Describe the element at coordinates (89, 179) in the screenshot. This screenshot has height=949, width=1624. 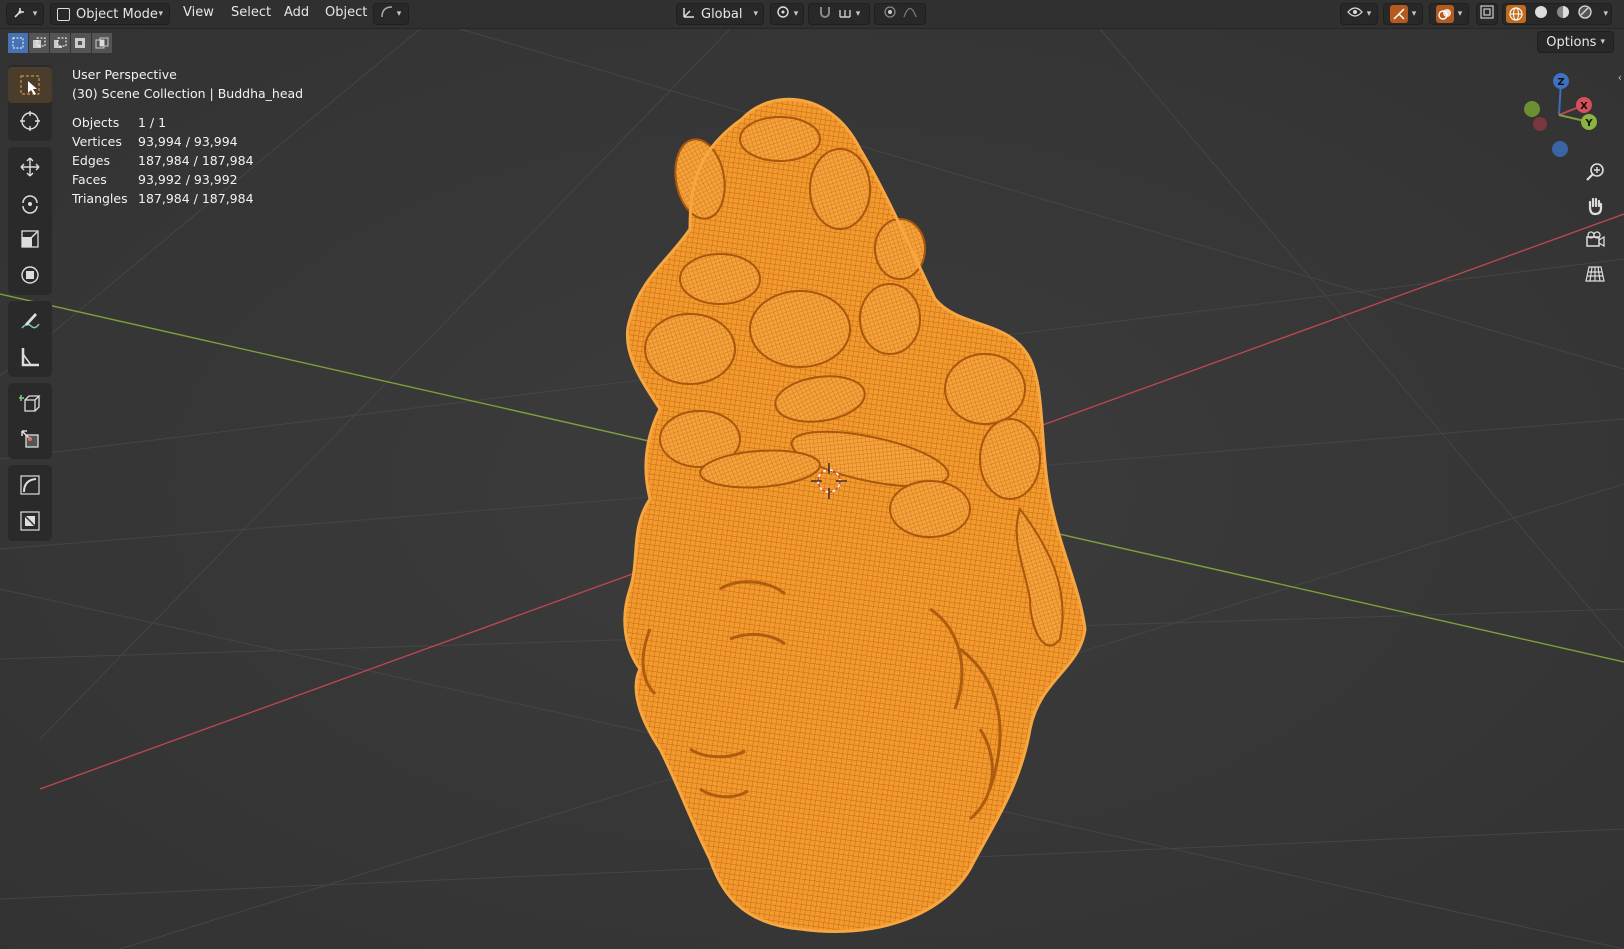
I see `stat-label: Faces` at that location.